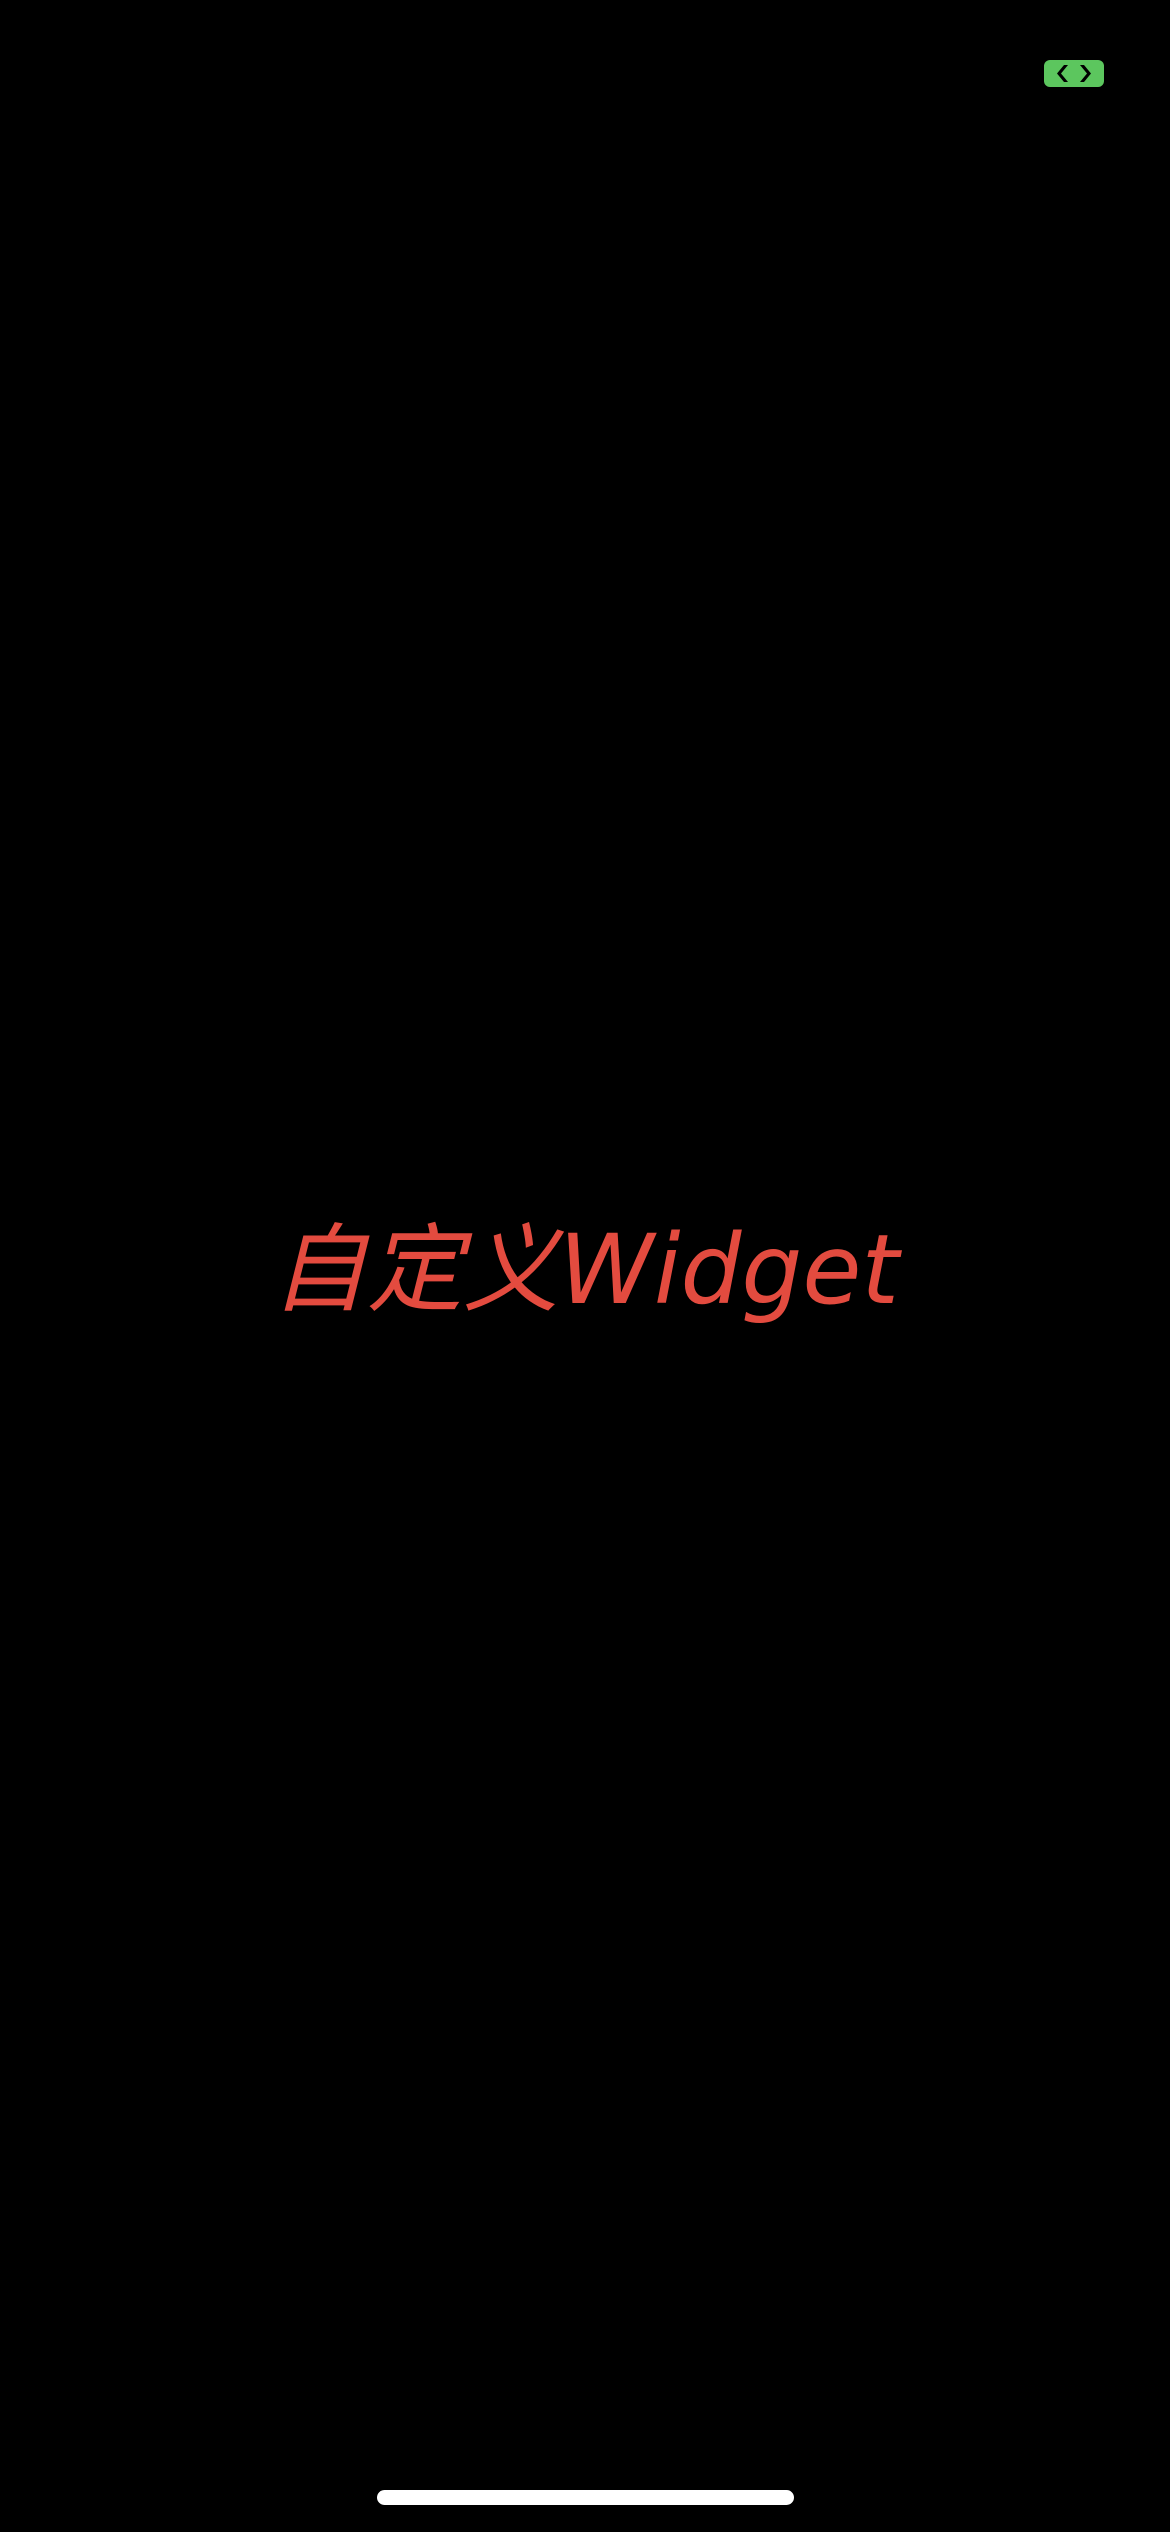  I want to click on privacy-indicator-icon, so click(1074, 73).